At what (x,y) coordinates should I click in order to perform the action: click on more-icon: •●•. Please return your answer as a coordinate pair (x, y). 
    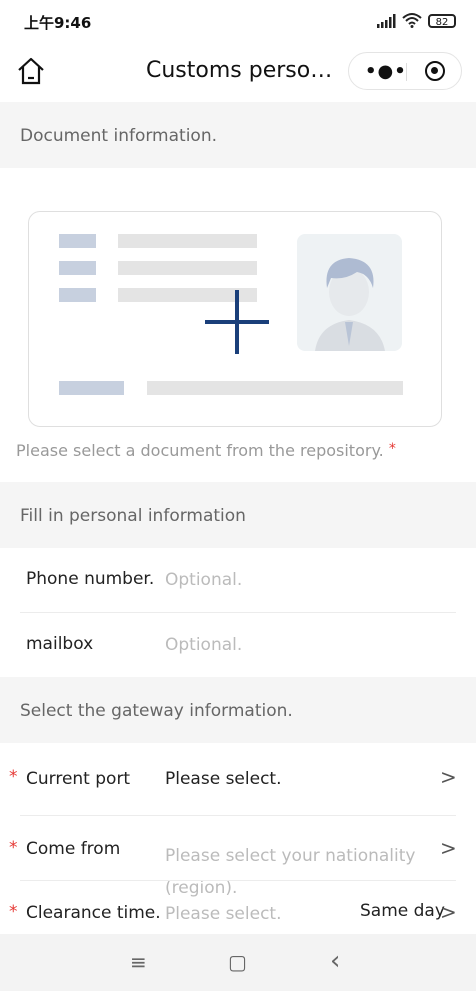
    Looking at the image, I should click on (386, 71).